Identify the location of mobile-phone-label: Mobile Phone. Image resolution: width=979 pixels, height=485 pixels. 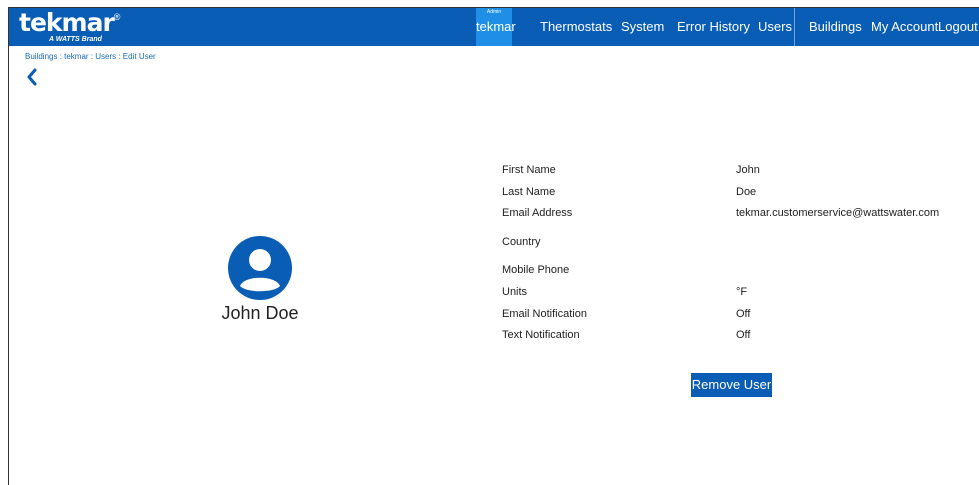
(536, 270).